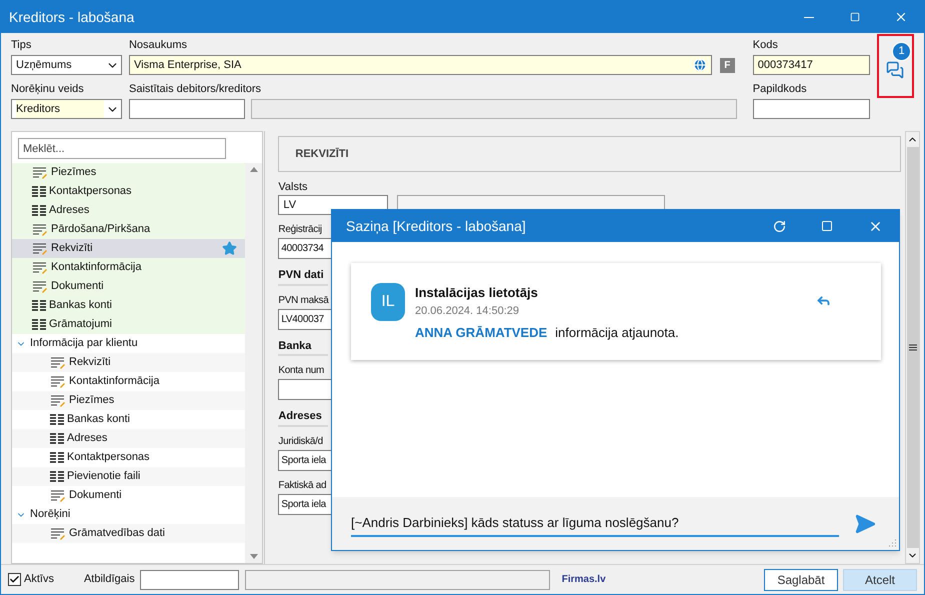 Image resolution: width=925 pixels, height=595 pixels. Describe the element at coordinates (189, 580) in the screenshot. I see `responsible-field` at that location.